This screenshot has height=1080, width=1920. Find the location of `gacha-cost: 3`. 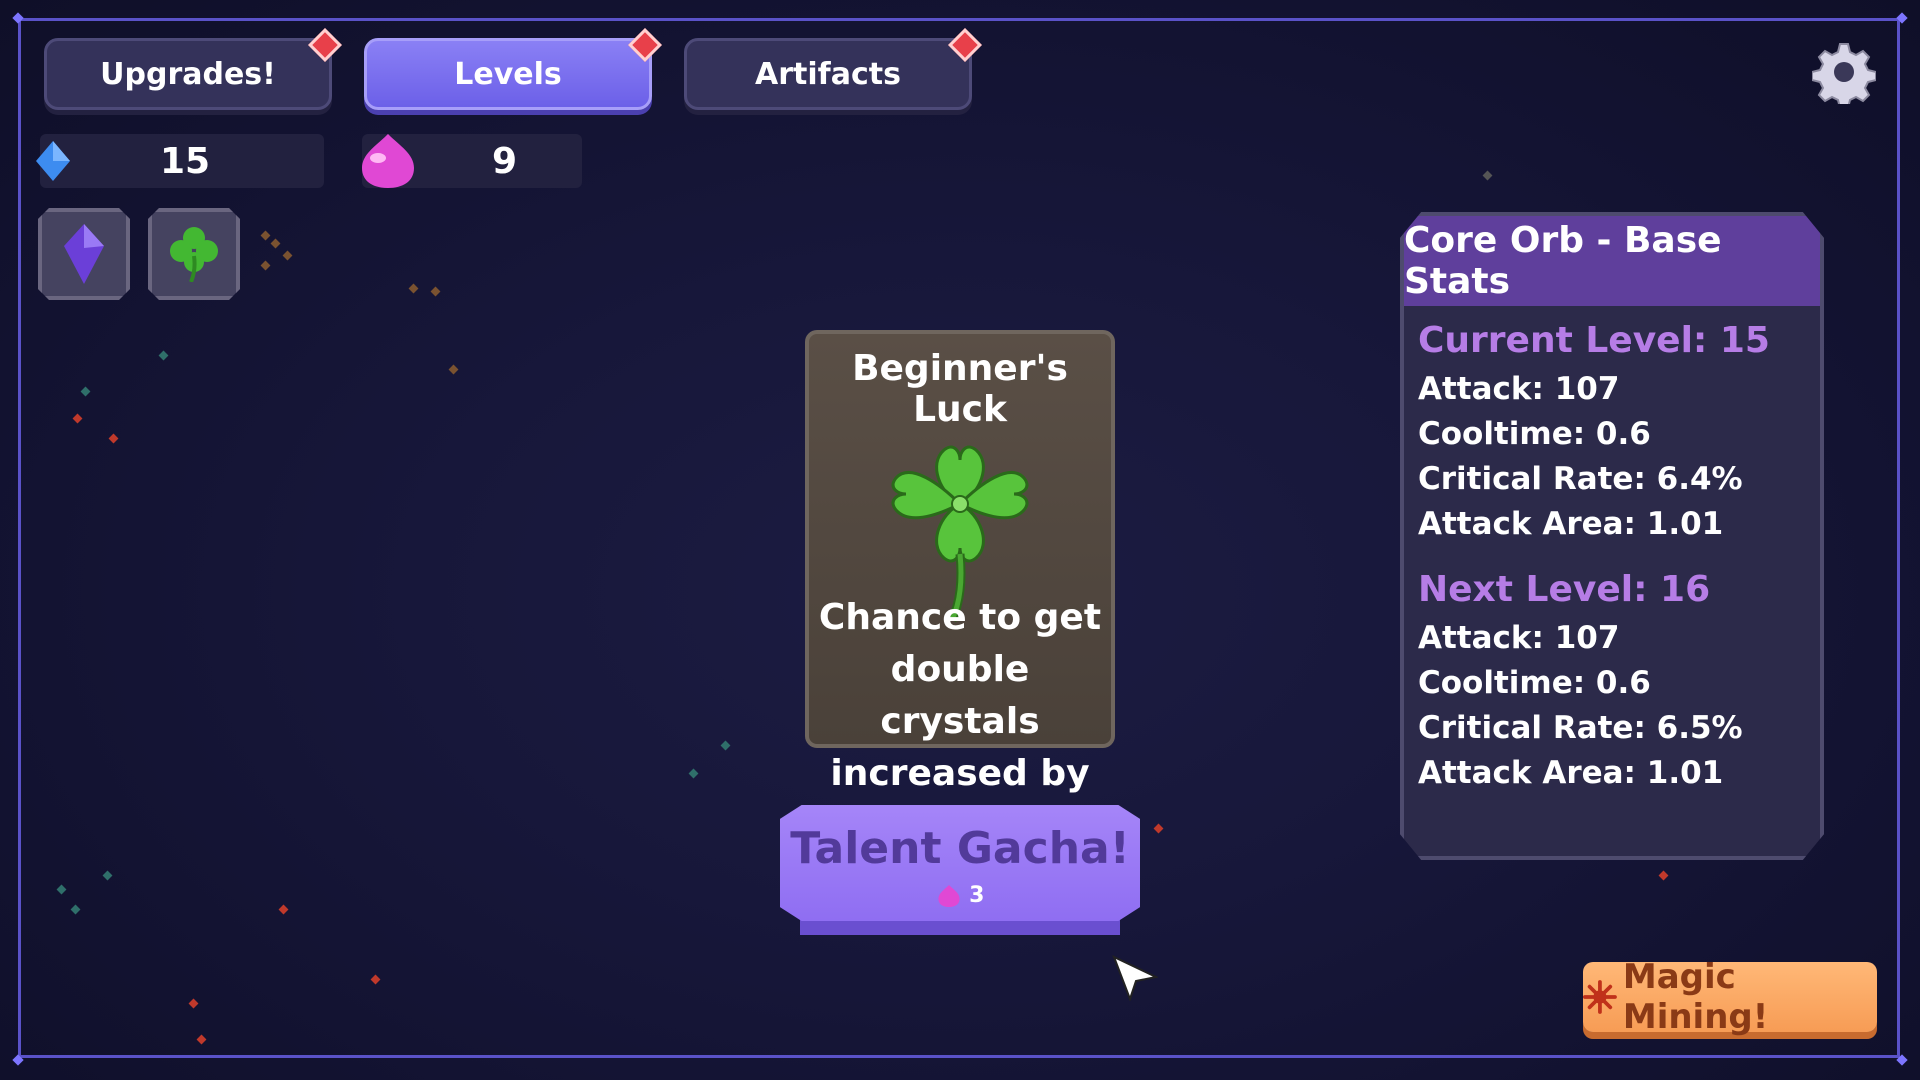

gacha-cost: 3 is located at coordinates (960, 895).